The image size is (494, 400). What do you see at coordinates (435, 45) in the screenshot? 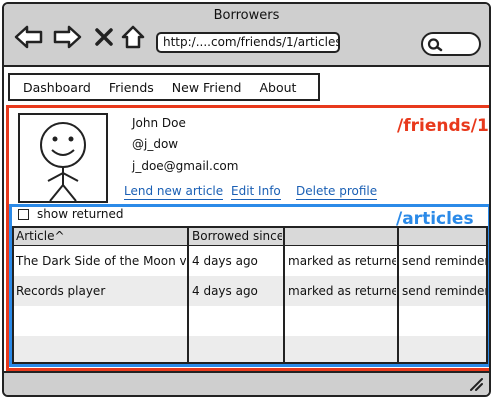
I see `search-icon` at bounding box center [435, 45].